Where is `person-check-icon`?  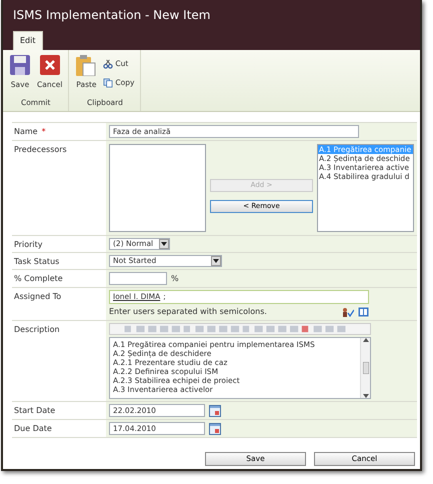
person-check-icon is located at coordinates (348, 312).